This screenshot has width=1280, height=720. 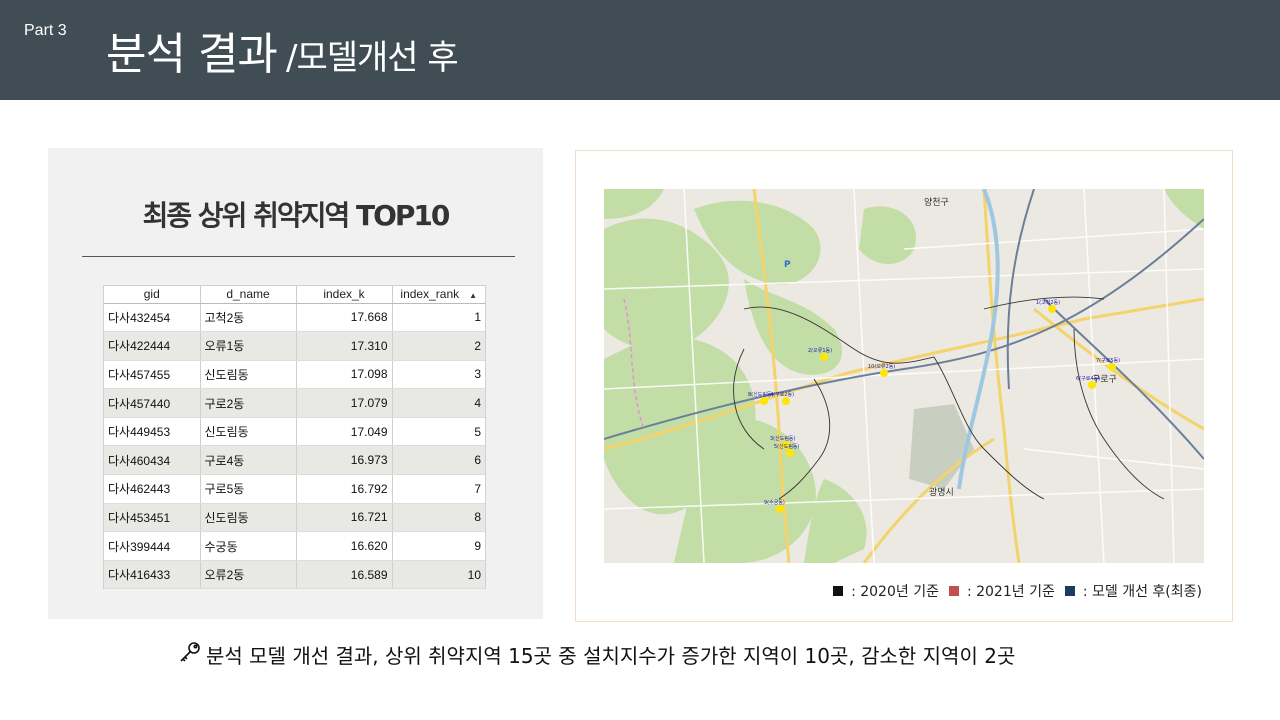 What do you see at coordinates (438, 460) in the screenshot?
I see `cell-index-rank: 6` at bounding box center [438, 460].